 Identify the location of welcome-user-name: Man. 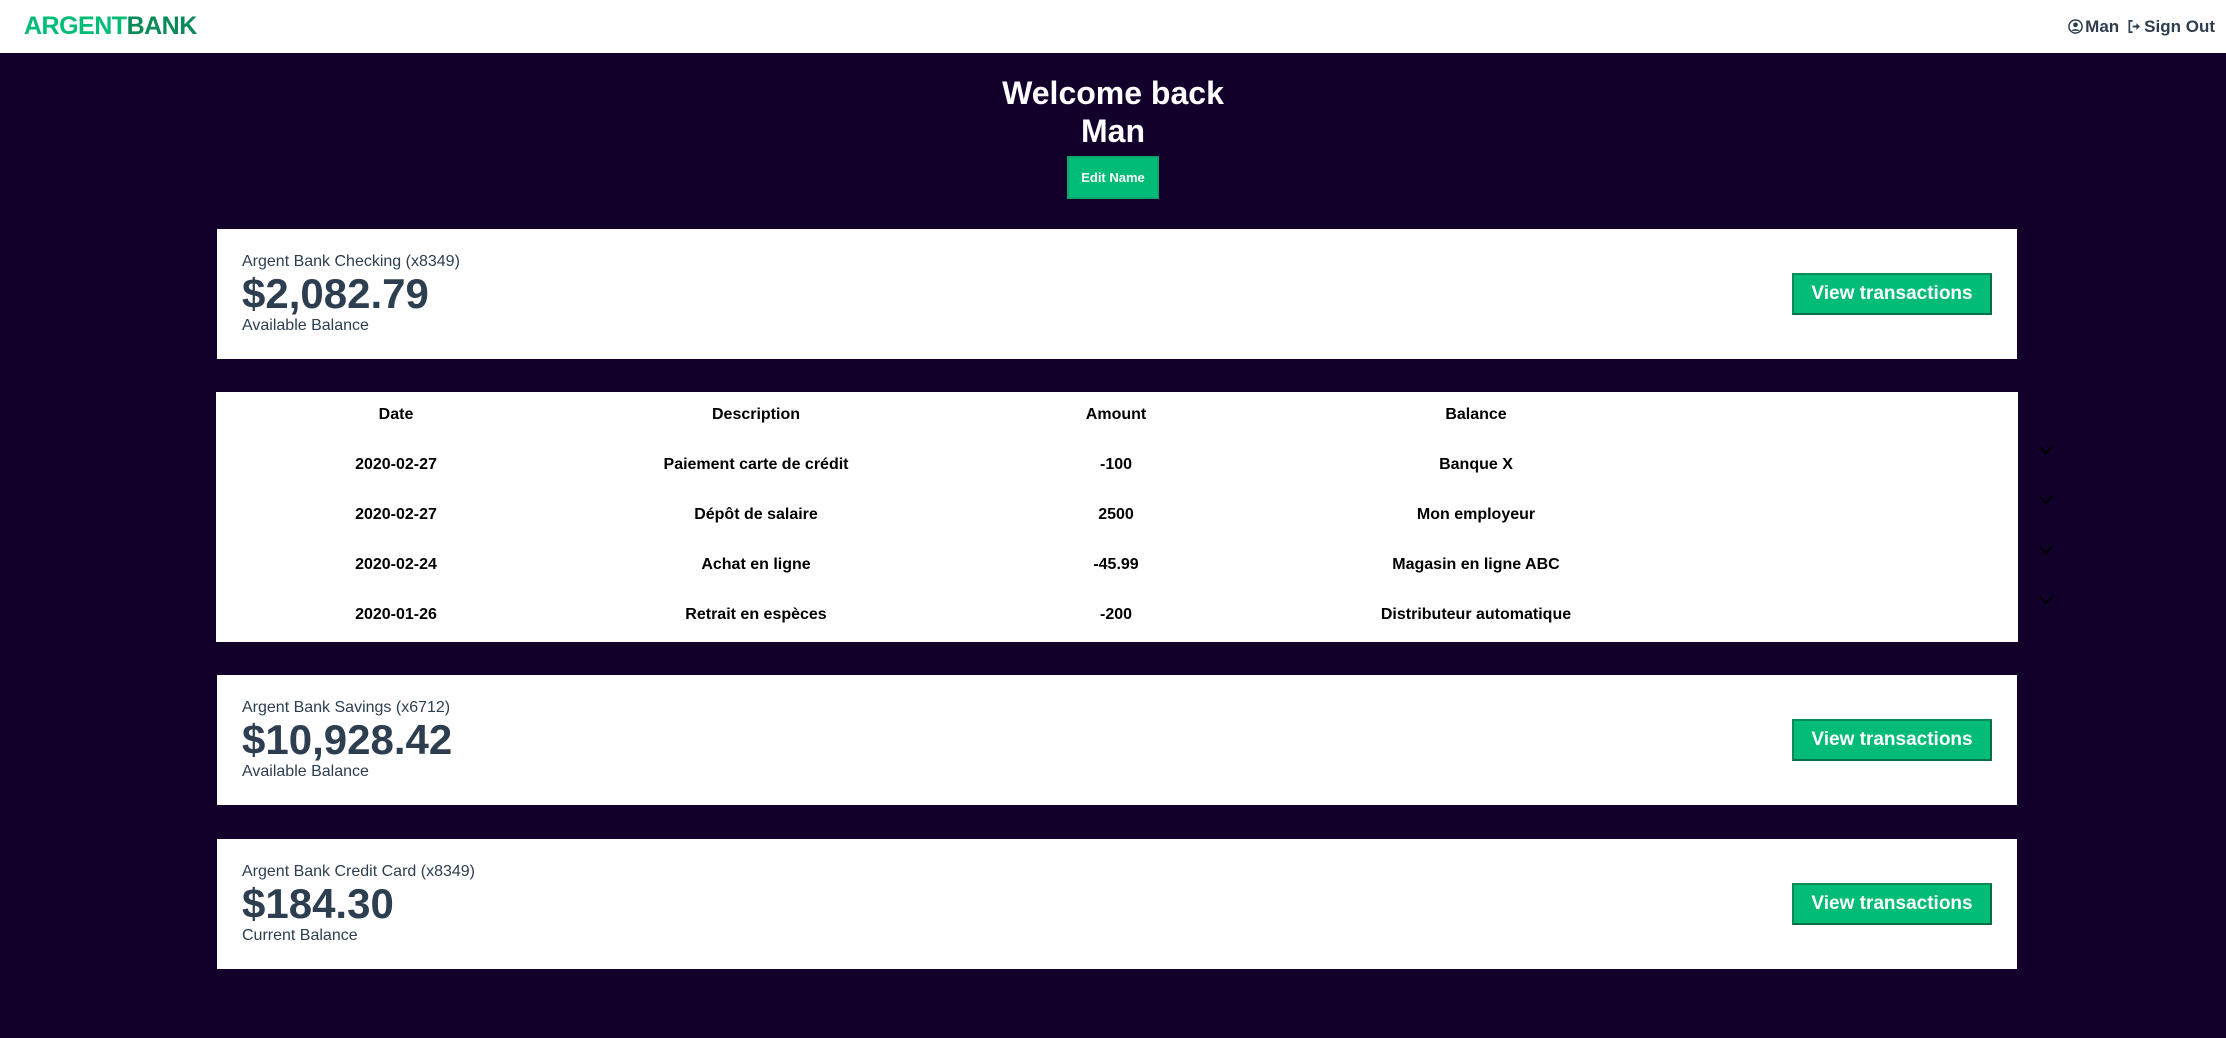
(1113, 131).